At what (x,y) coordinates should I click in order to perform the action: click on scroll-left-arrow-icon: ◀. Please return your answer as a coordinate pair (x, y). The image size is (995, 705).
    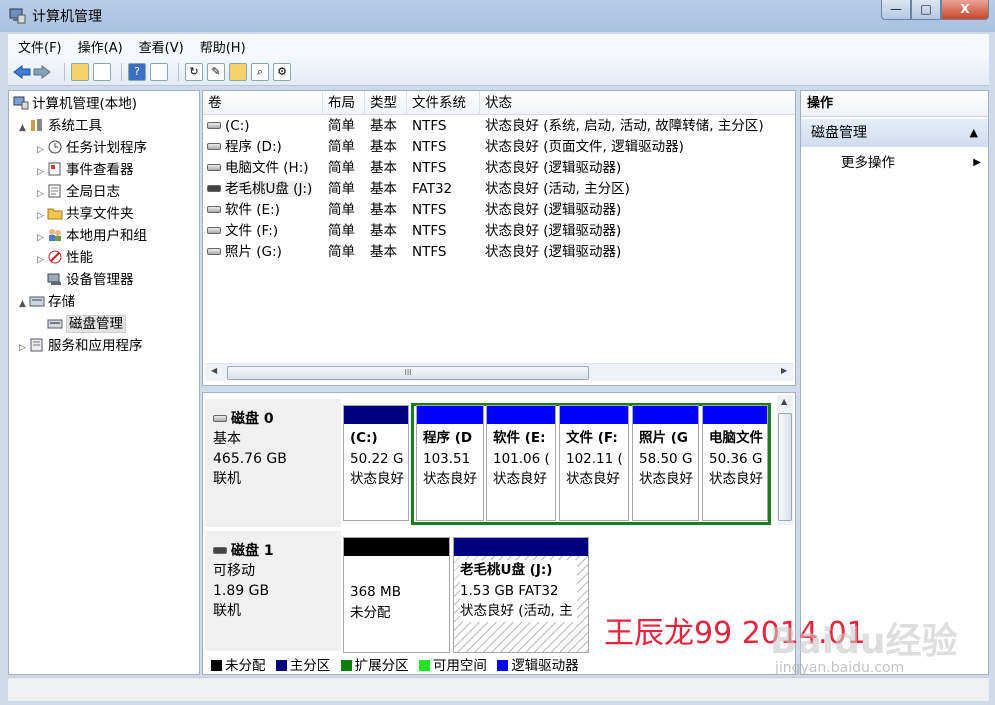
    Looking at the image, I should click on (214, 370).